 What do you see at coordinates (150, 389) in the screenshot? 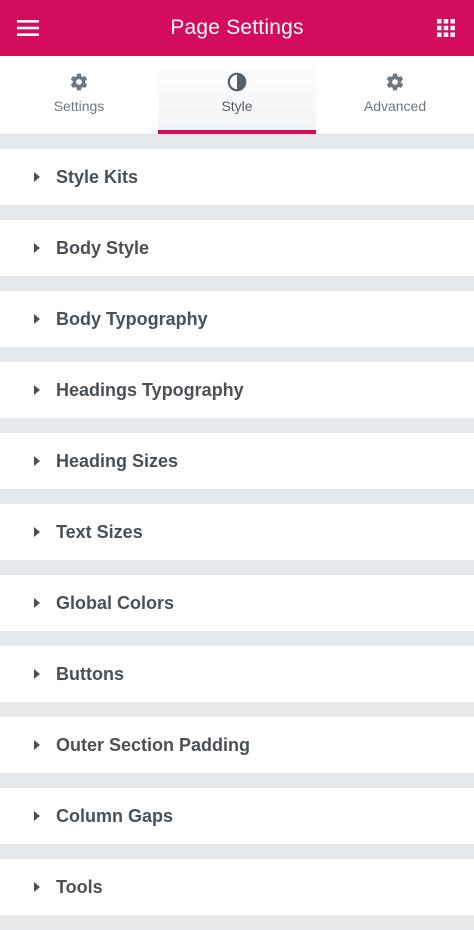
I see `section-label: Headings Typography` at bounding box center [150, 389].